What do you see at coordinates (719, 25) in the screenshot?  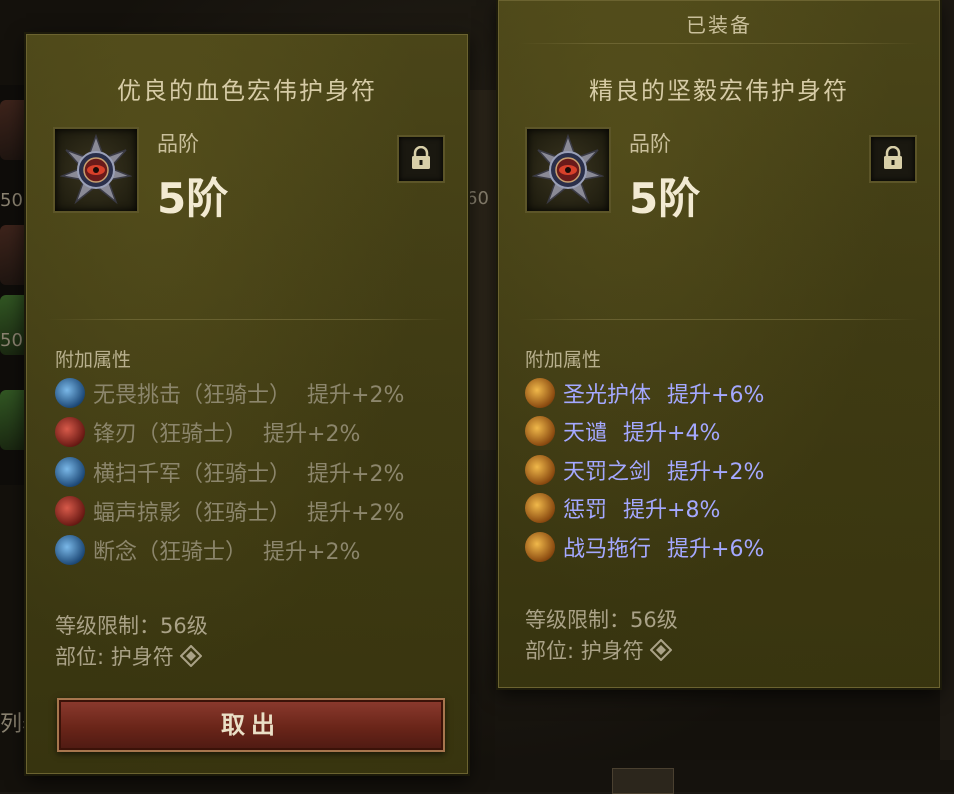 I see `equipped-label: 已装备` at bounding box center [719, 25].